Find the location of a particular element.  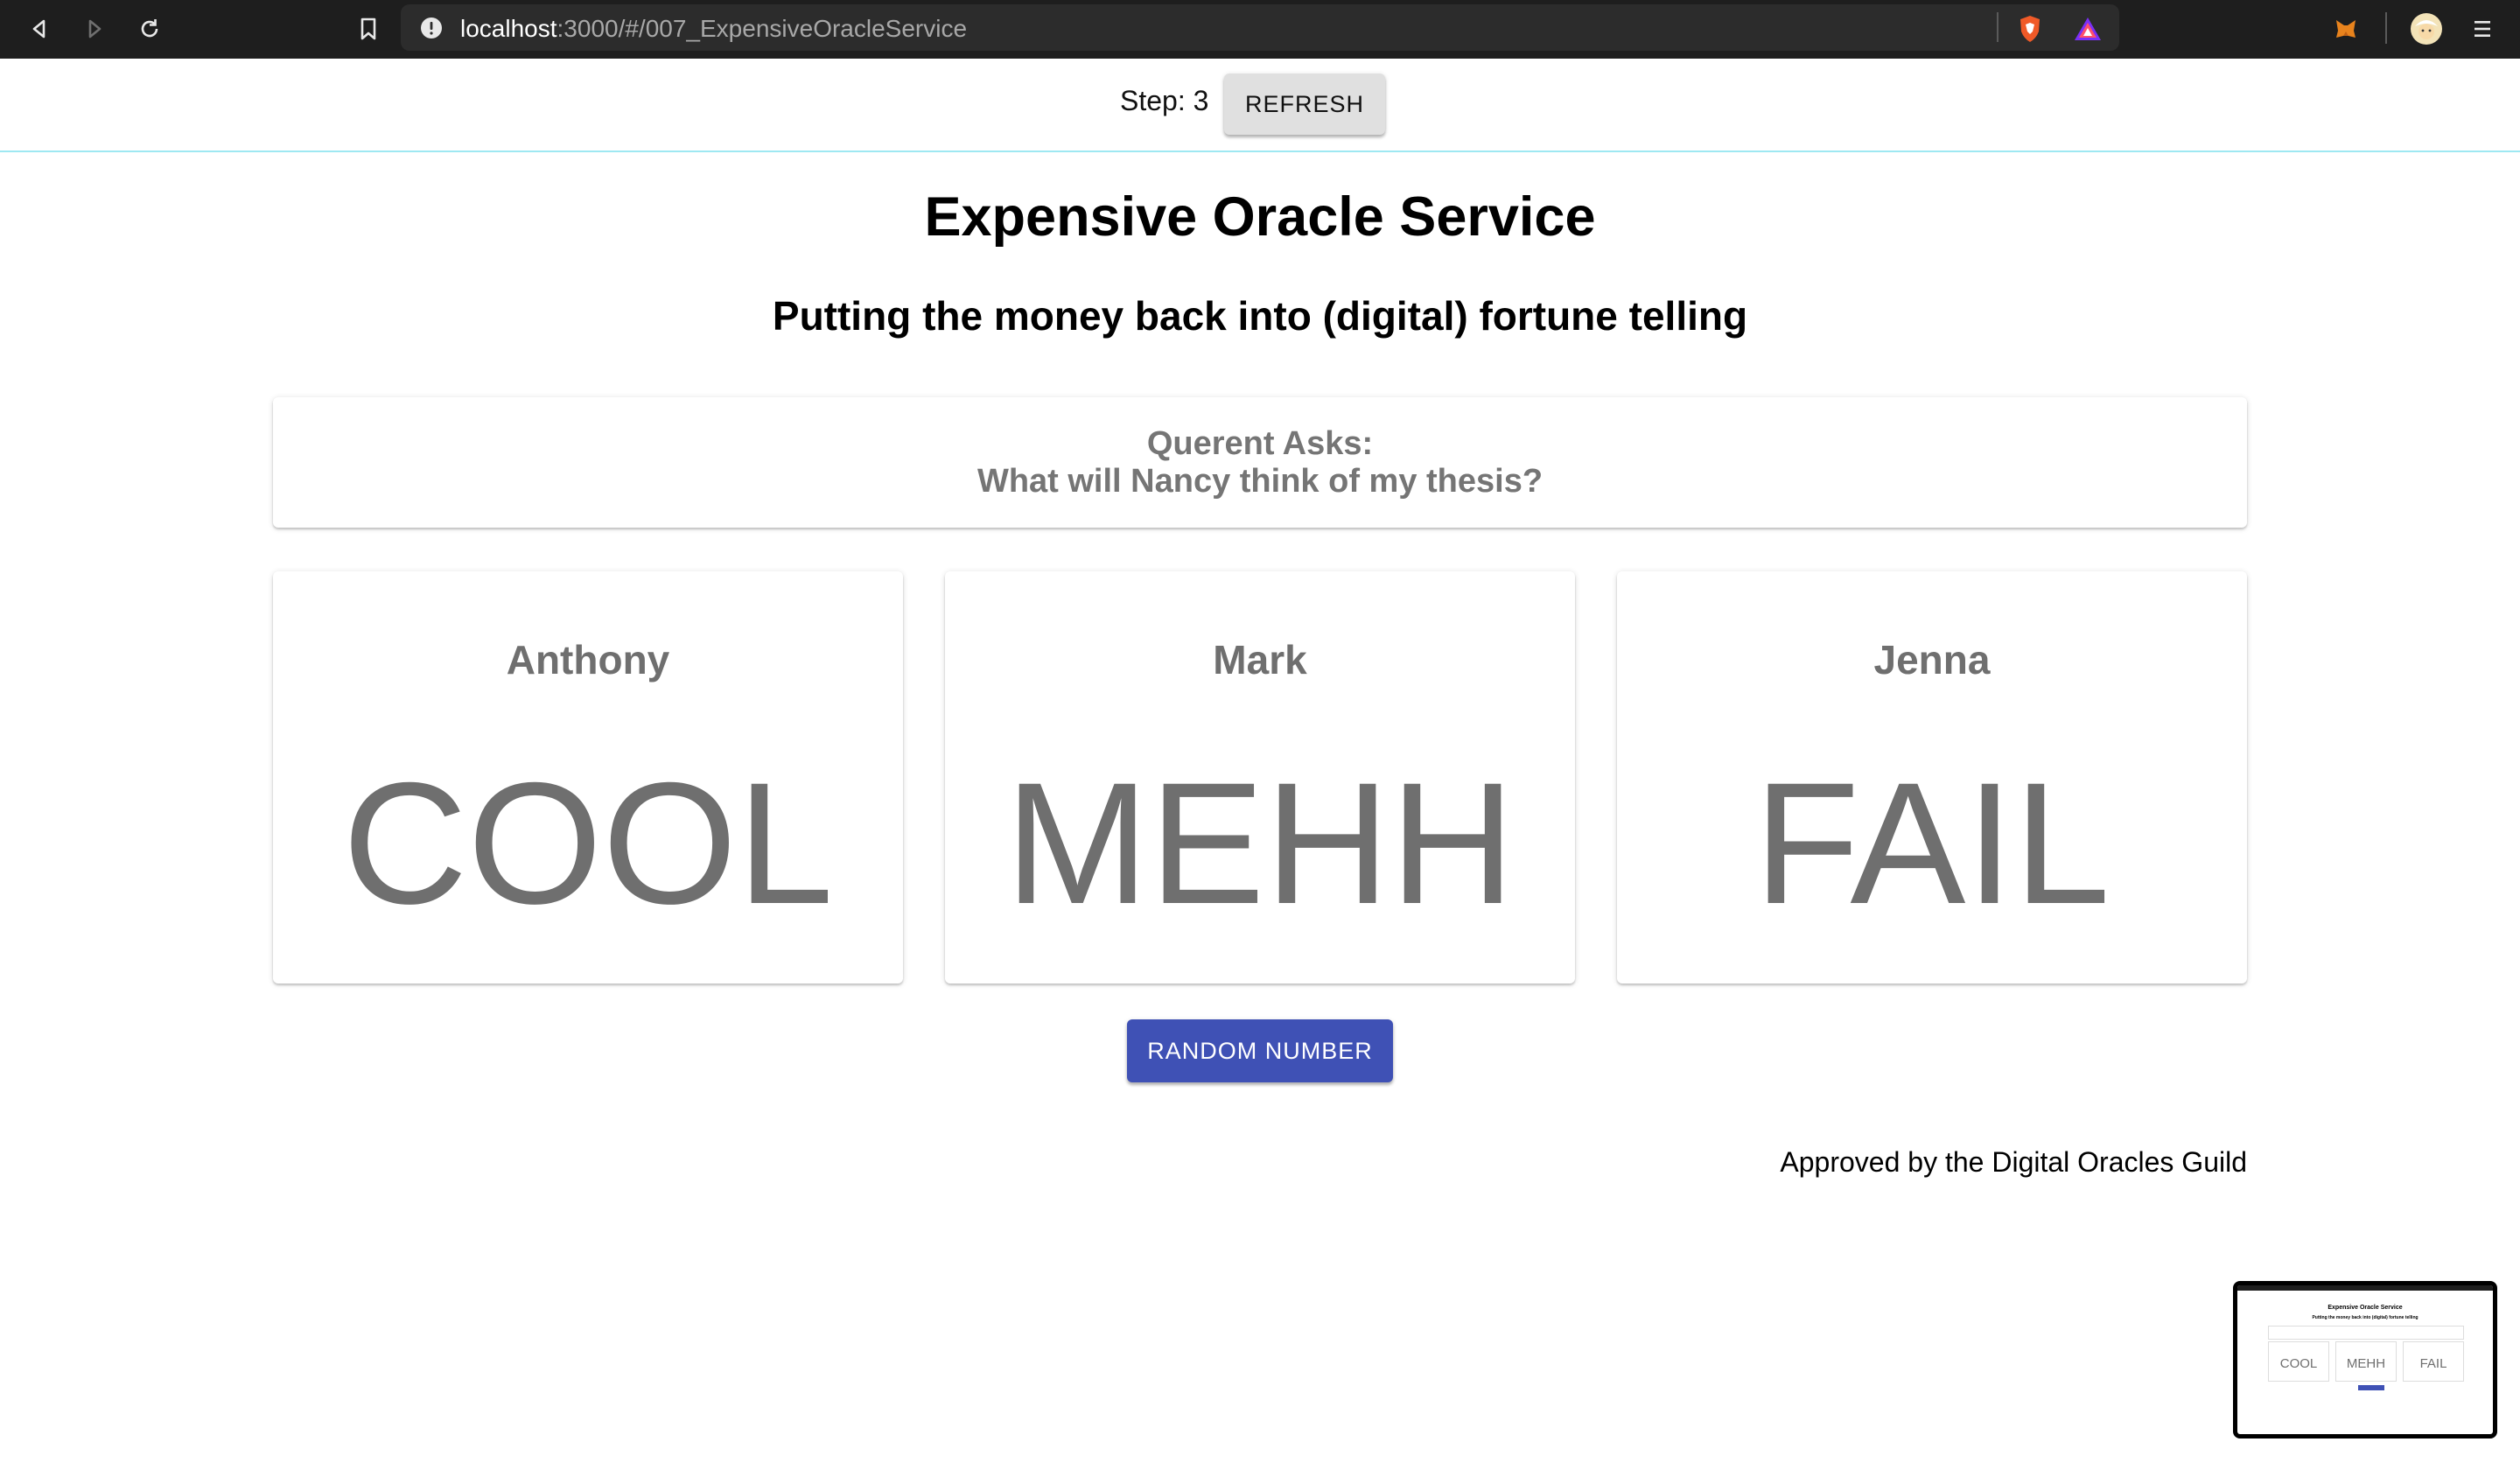

approval-note: Approved by the Digital Oracles Guild is located at coordinates (2013, 1162).